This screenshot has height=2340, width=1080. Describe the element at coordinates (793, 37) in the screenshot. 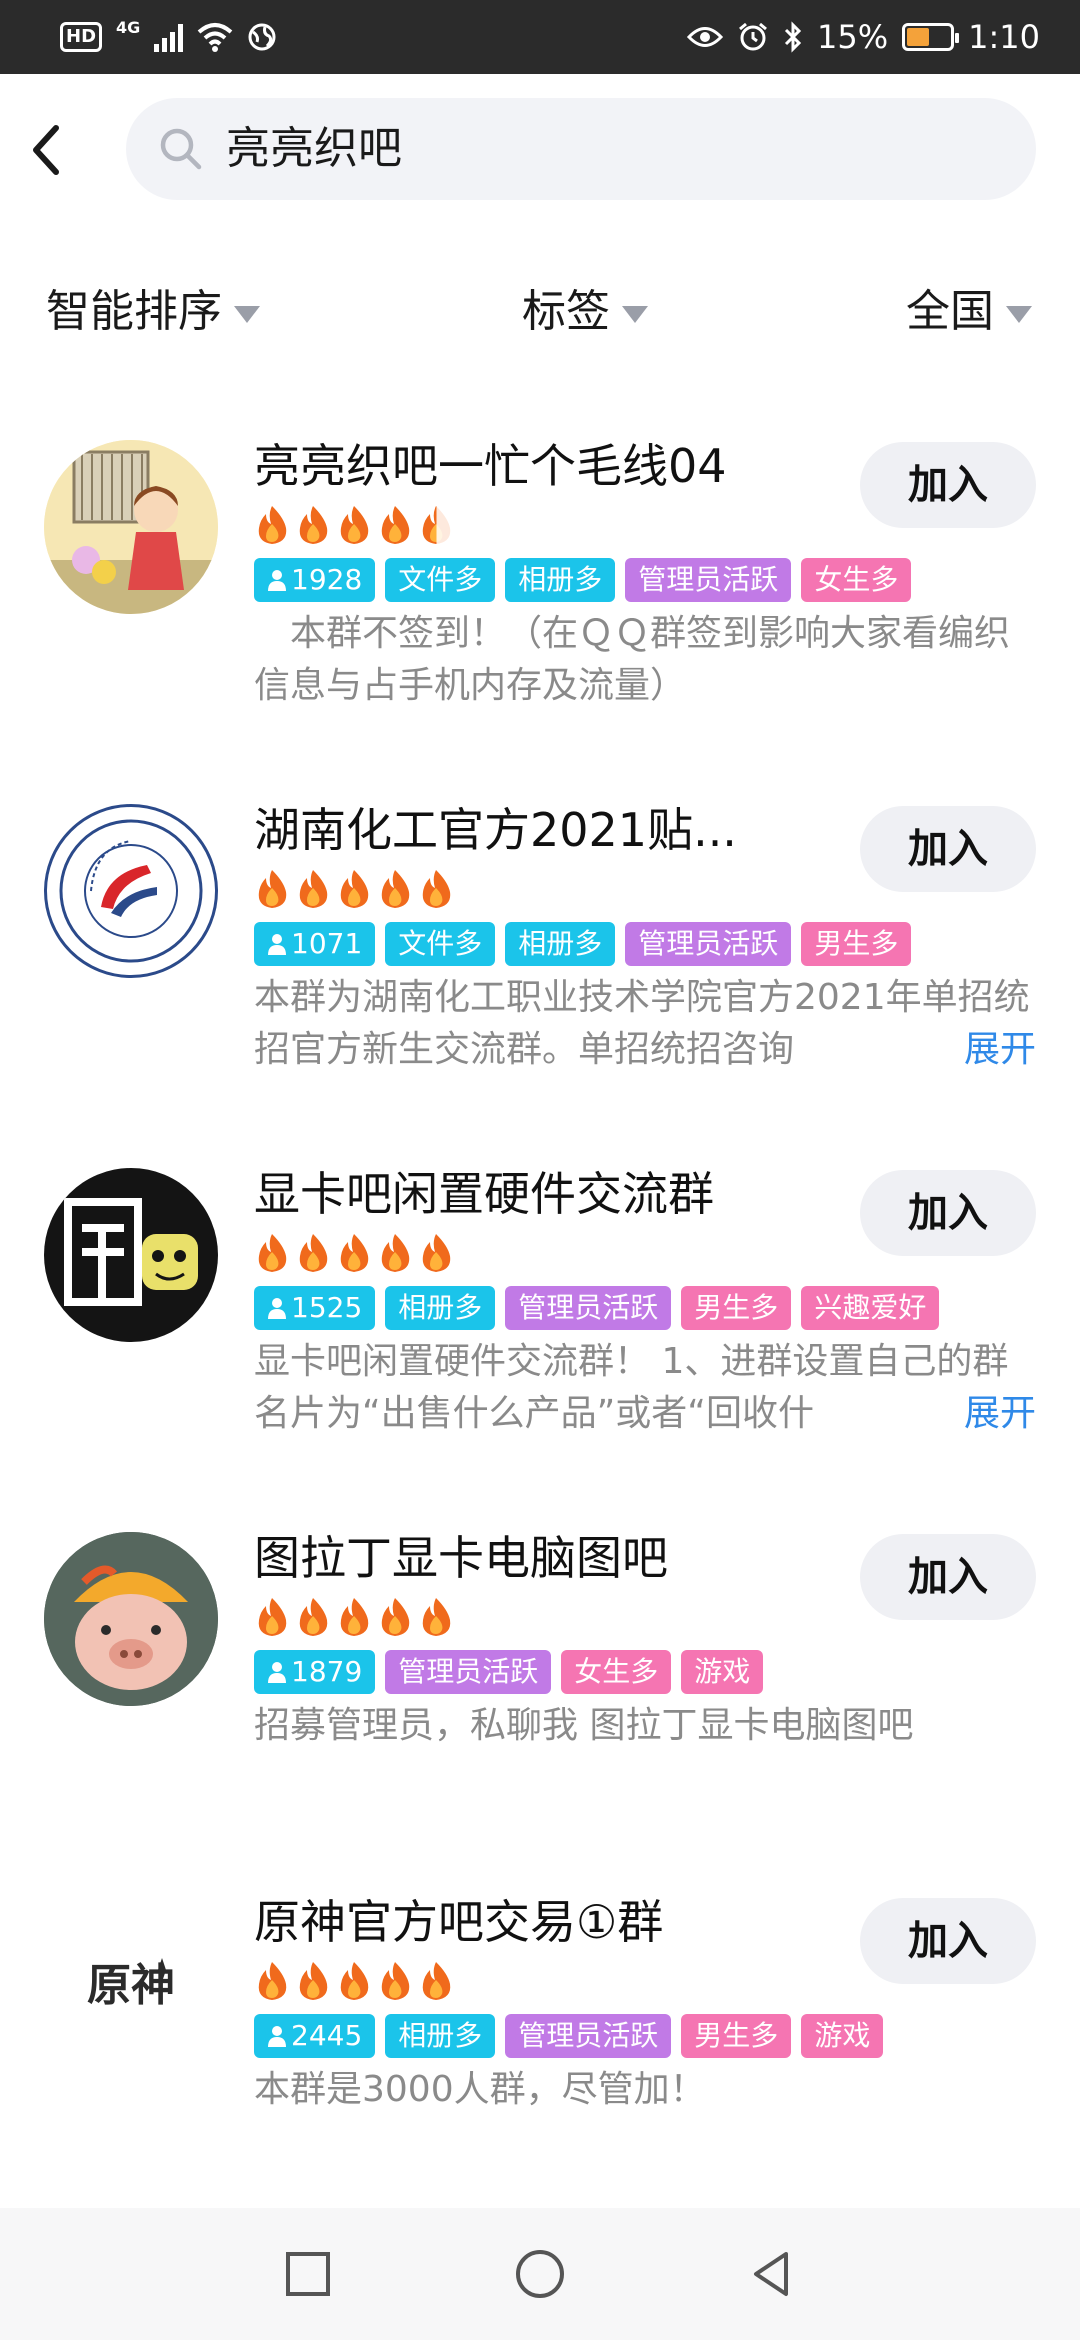

I see `bluetooth-icon` at that location.